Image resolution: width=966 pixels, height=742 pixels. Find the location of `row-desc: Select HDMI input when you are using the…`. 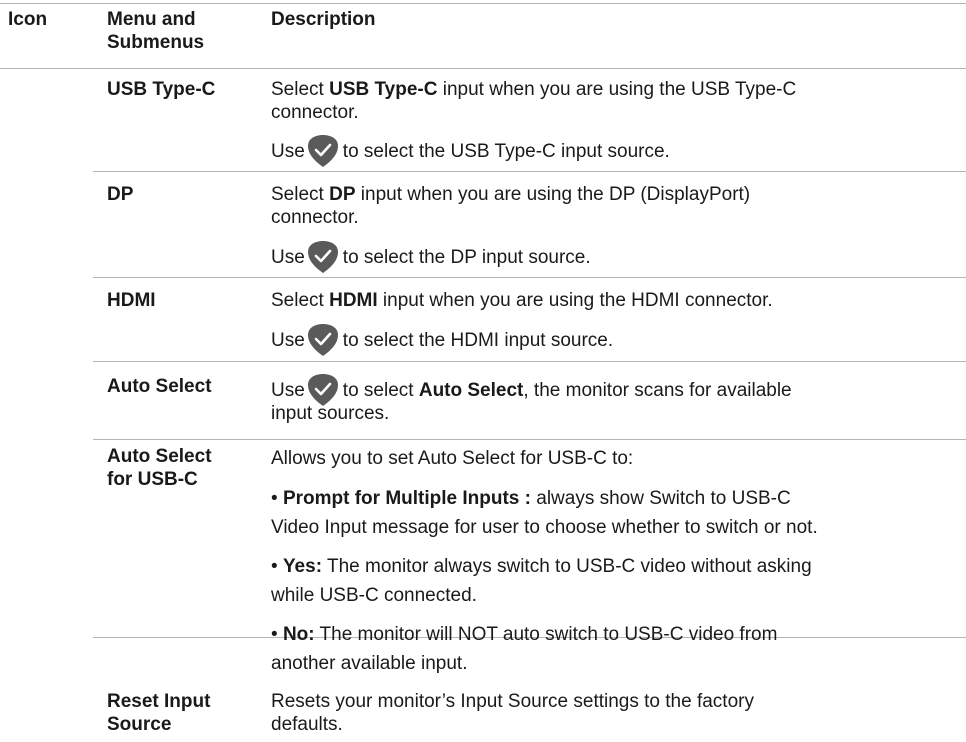

row-desc: Select HDMI input when you are using the… is located at coordinates (522, 300).